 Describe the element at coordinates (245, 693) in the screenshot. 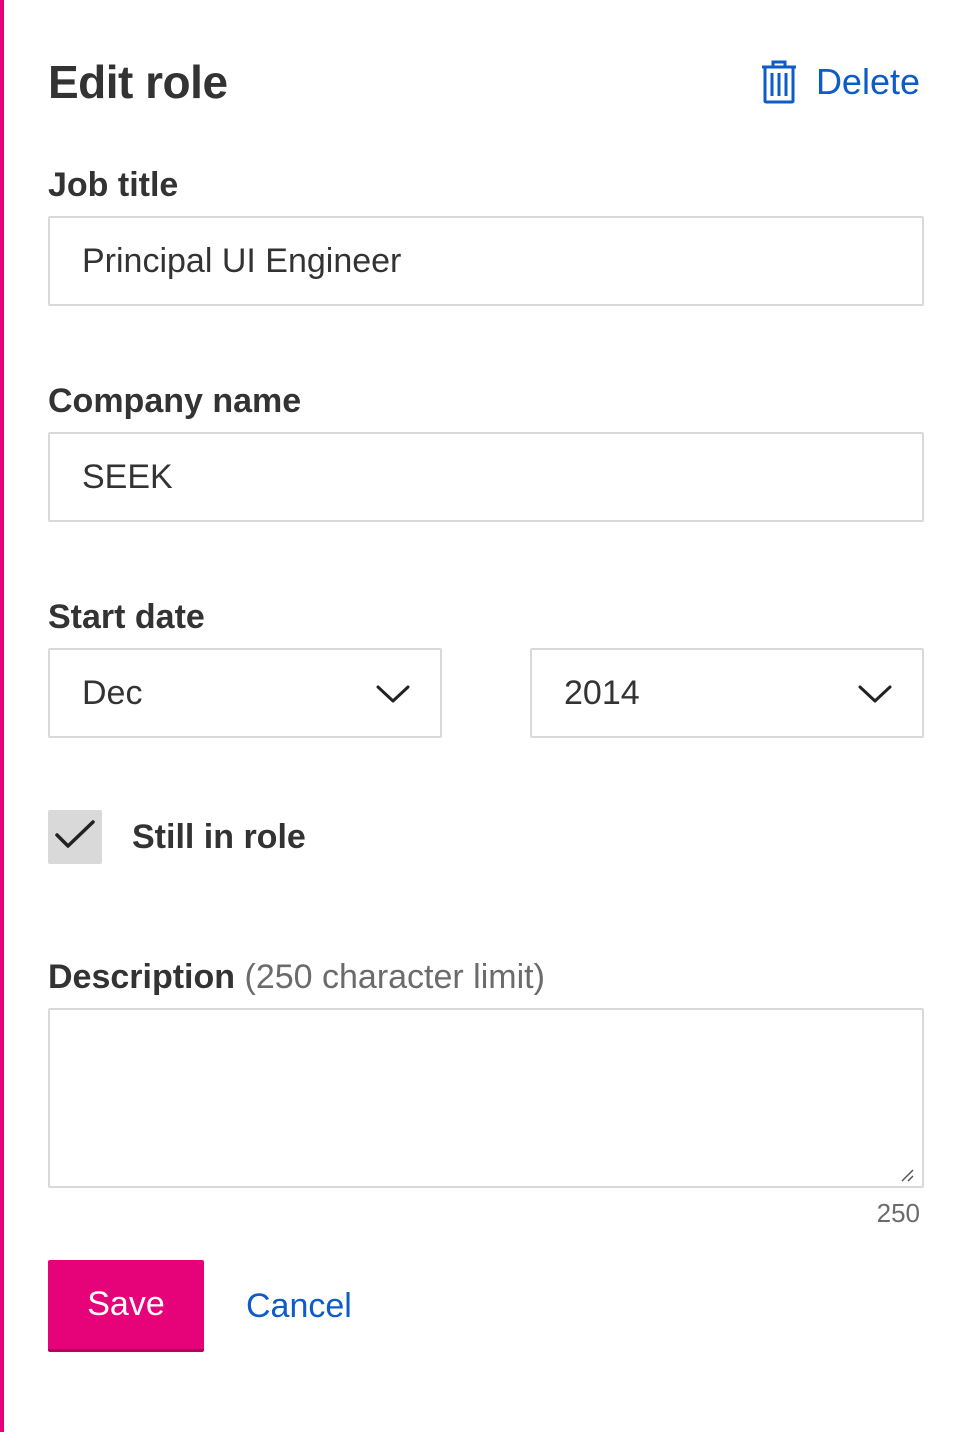

I see `start-month-select: Dec` at that location.